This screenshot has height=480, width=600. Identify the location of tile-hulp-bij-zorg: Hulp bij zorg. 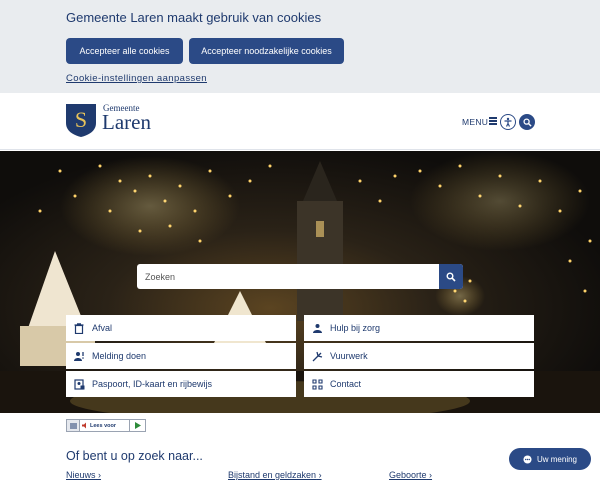
(419, 328).